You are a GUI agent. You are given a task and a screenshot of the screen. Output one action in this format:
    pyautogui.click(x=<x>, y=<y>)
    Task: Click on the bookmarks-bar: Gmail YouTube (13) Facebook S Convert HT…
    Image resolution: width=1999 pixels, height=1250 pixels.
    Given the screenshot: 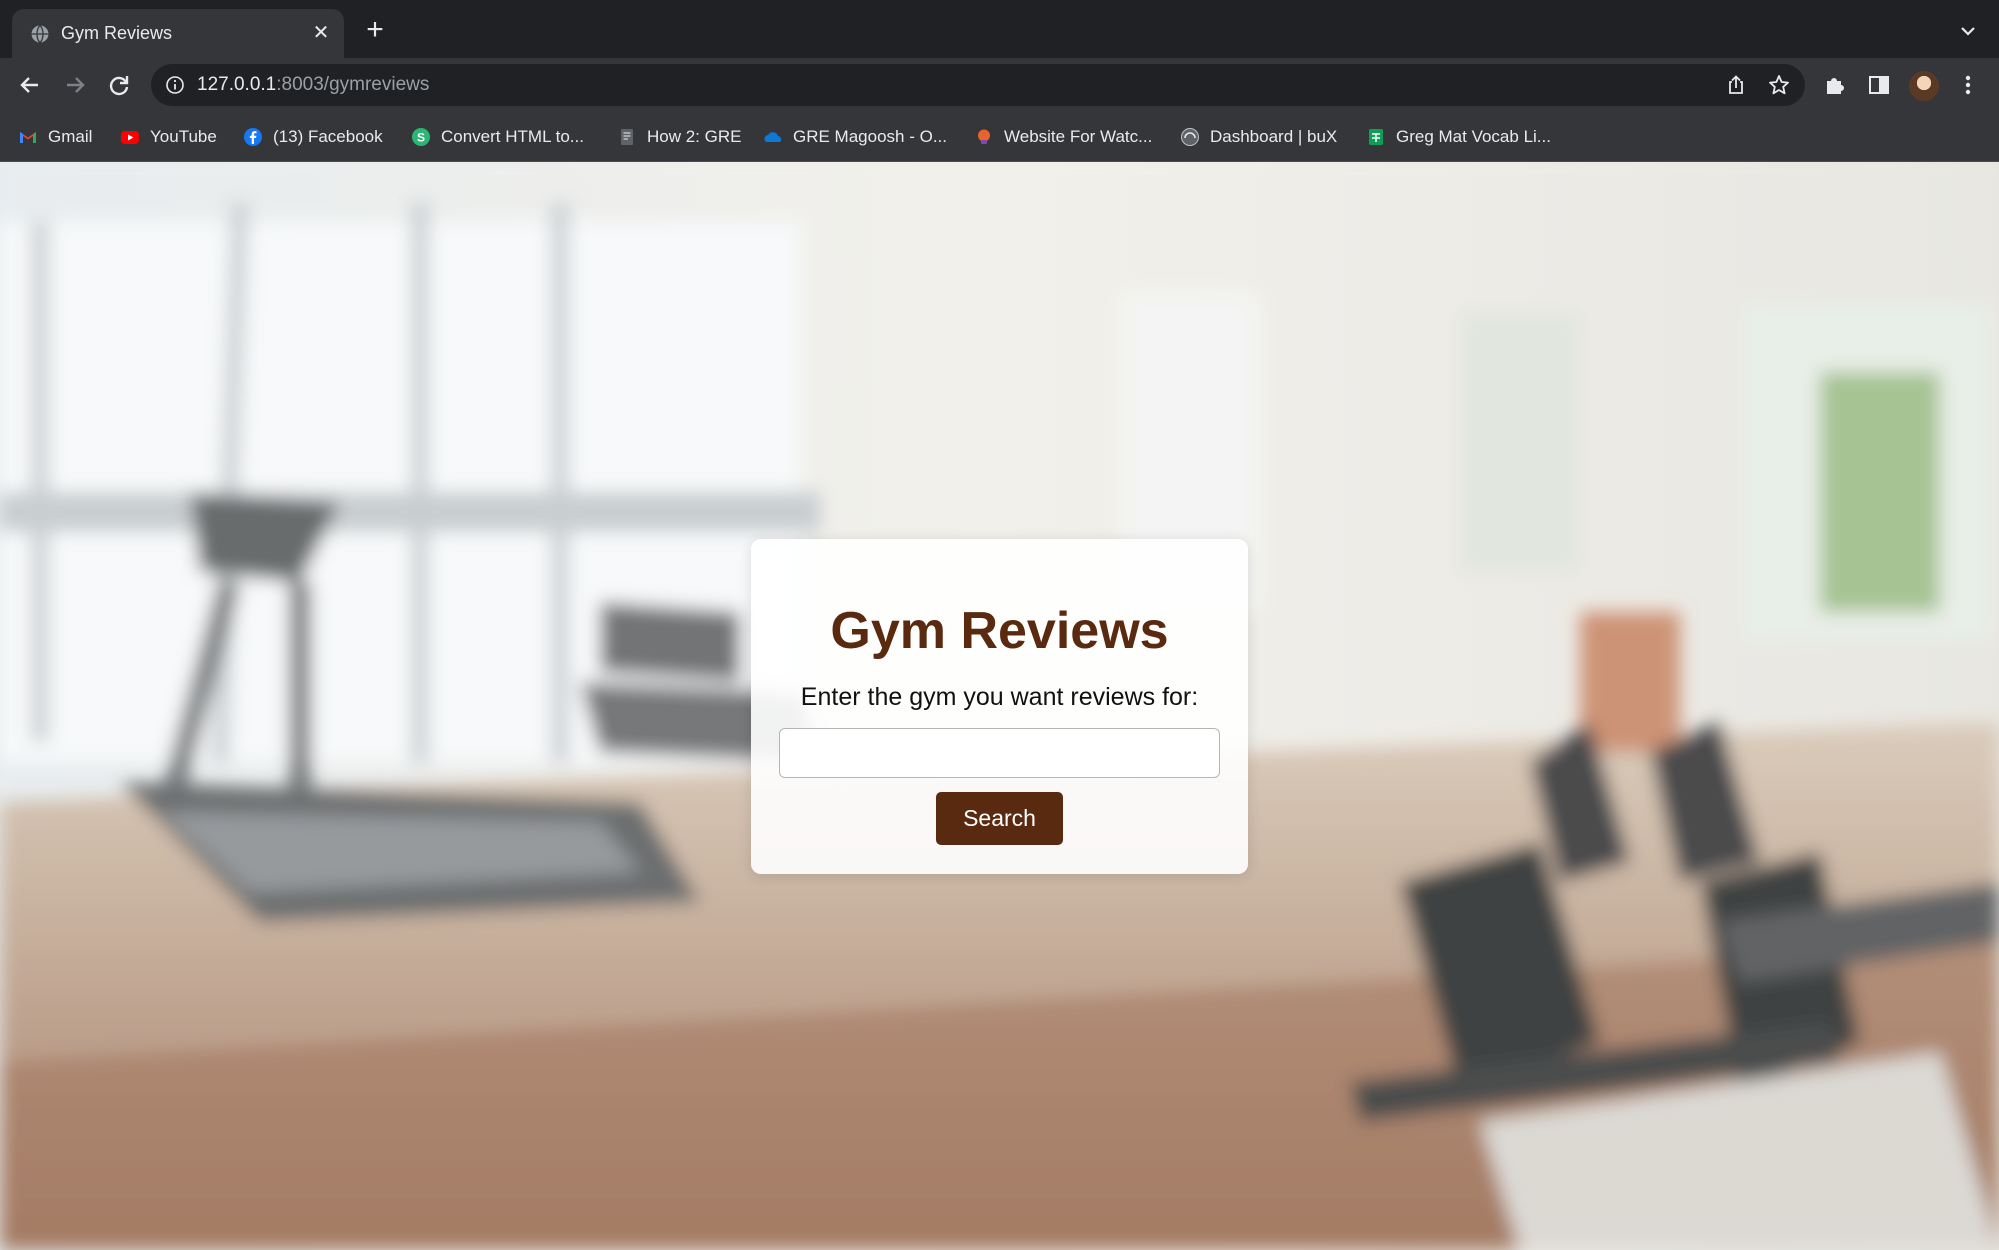 What is the action you would take?
    pyautogui.click(x=999, y=137)
    